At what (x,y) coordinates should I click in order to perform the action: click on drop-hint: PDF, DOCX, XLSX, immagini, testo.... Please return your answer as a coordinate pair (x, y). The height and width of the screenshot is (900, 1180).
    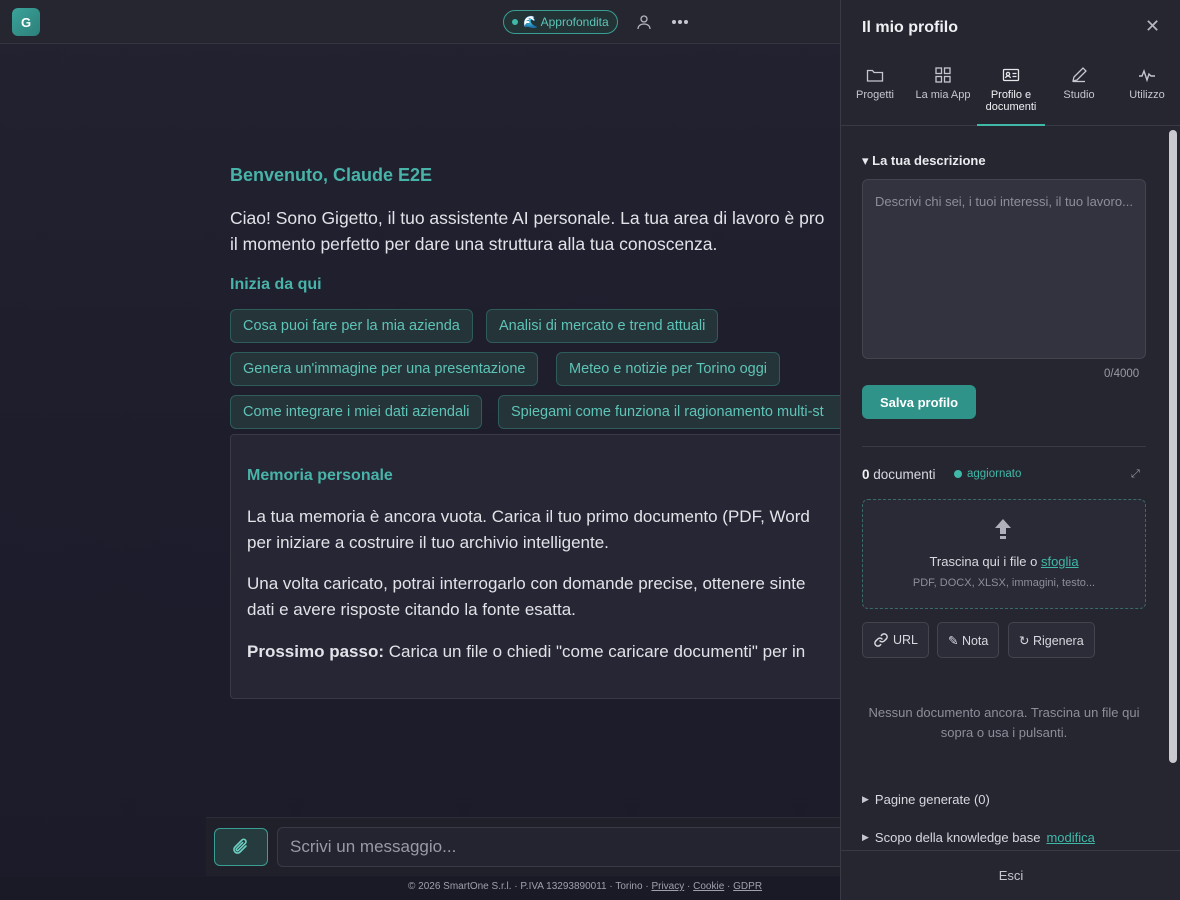
    Looking at the image, I should click on (1004, 583).